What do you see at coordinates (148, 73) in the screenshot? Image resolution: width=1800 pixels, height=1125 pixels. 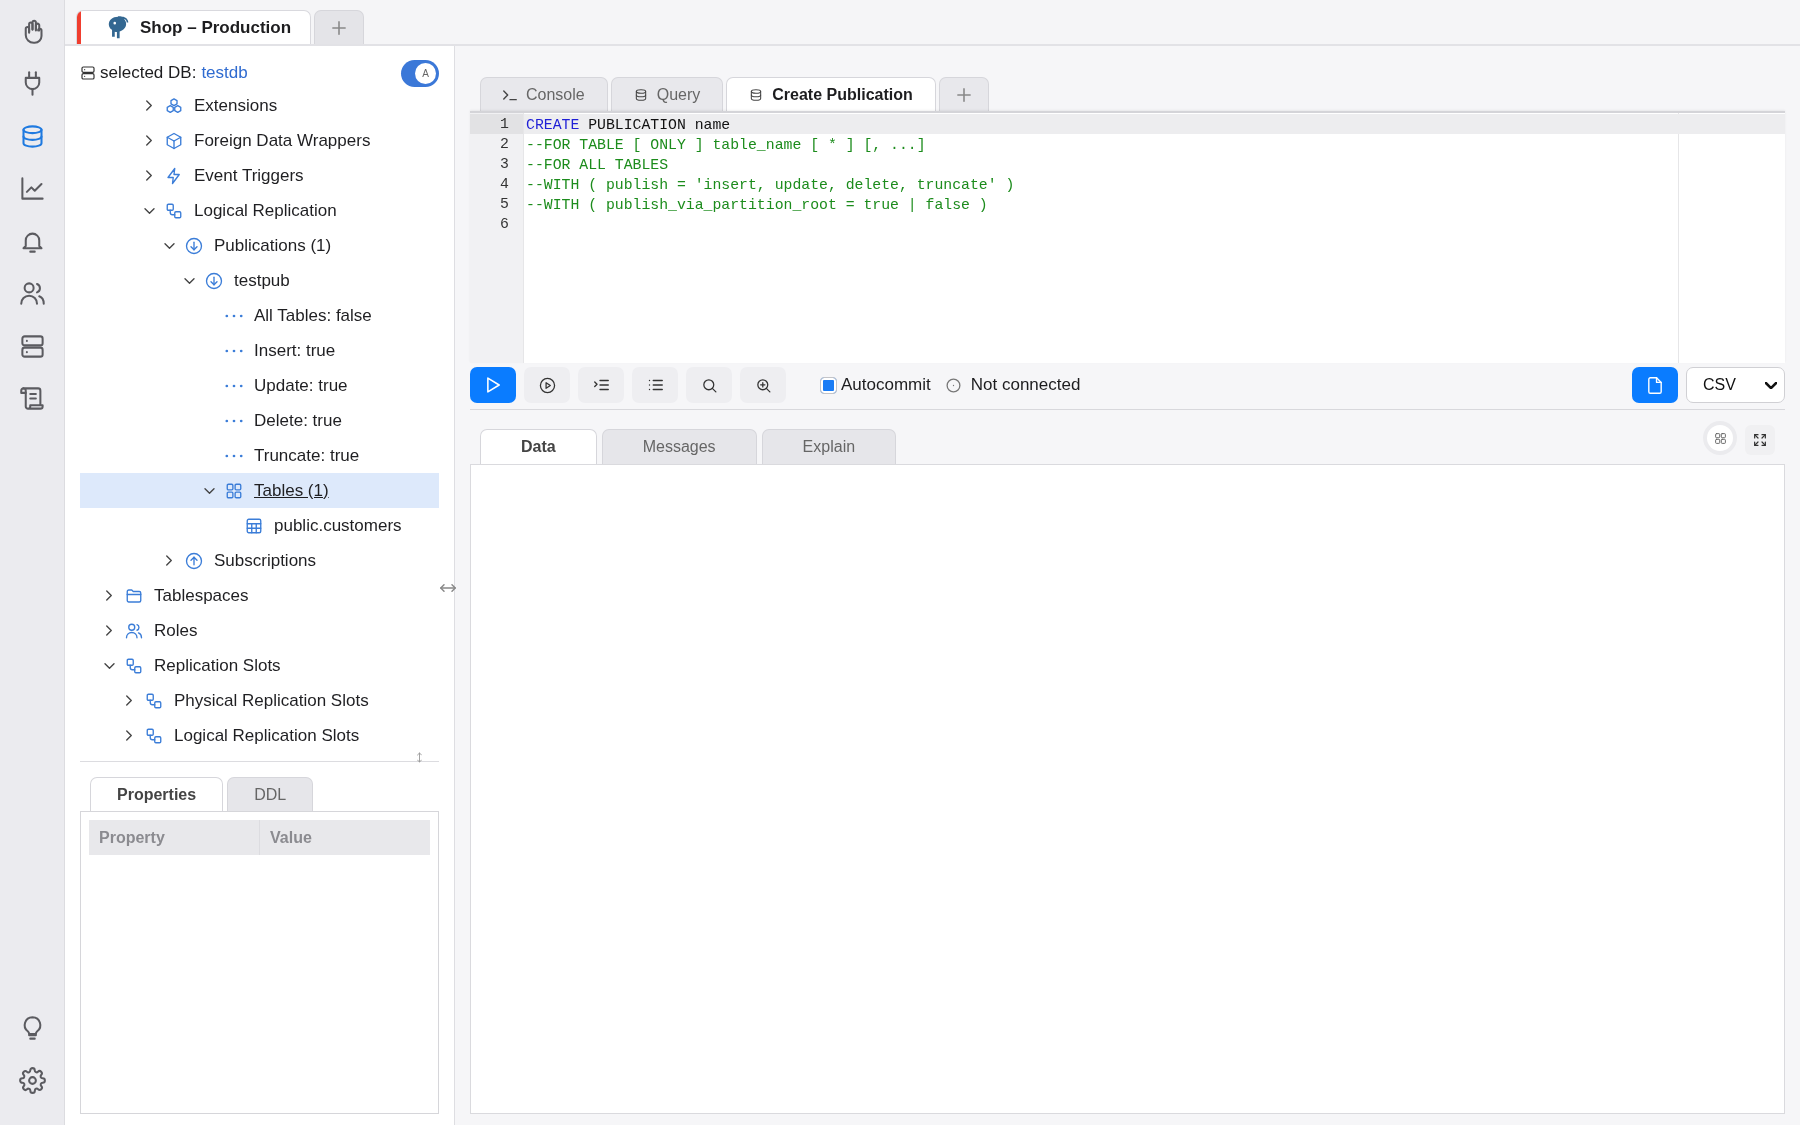 I see `selected-db-label: selected DB:` at bounding box center [148, 73].